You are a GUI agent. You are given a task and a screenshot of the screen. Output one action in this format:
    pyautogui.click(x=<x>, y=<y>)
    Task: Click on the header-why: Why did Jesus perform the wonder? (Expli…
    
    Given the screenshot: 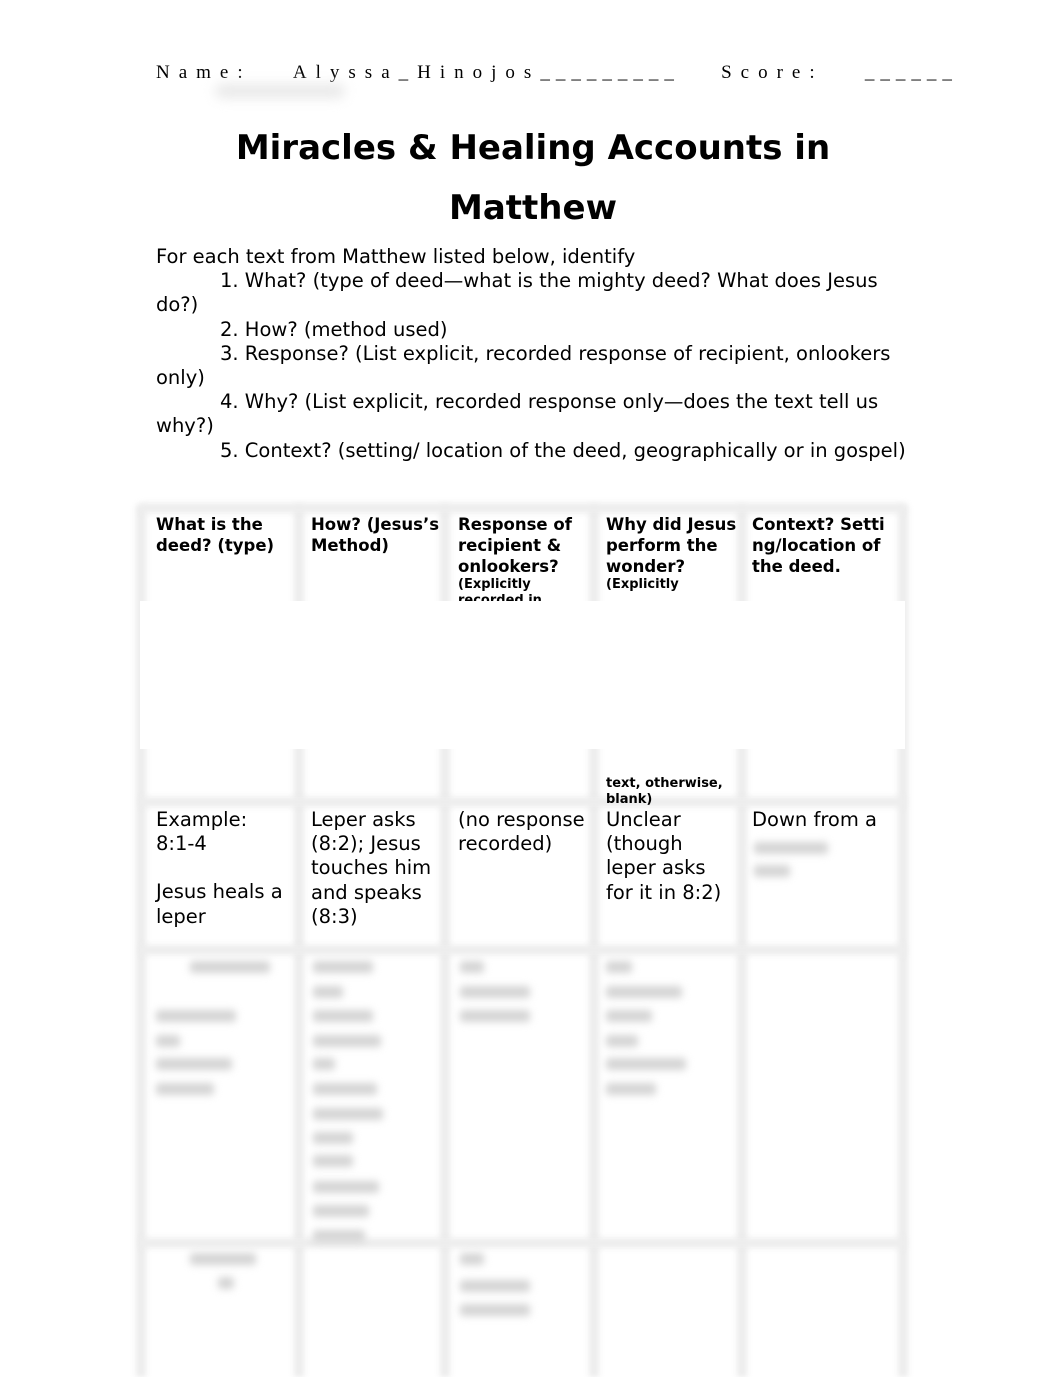 What is the action you would take?
    pyautogui.click(x=672, y=553)
    